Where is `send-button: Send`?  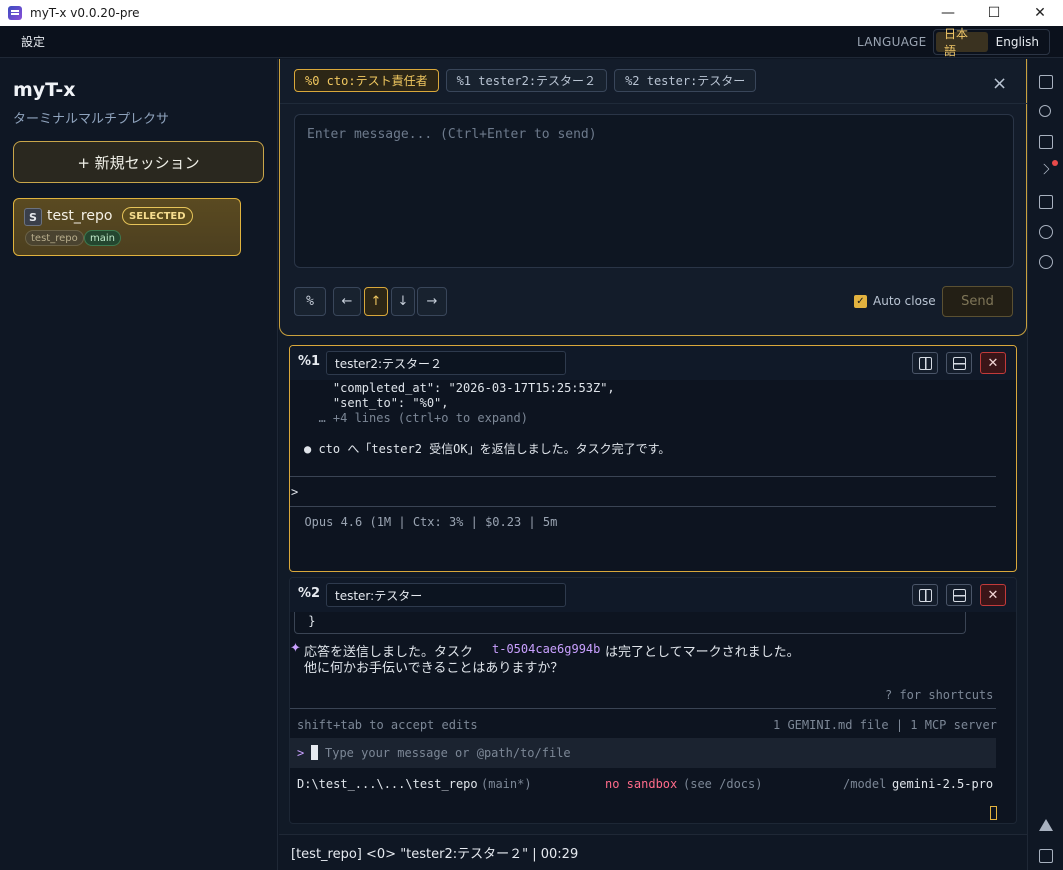
send-button: Send is located at coordinates (977, 301).